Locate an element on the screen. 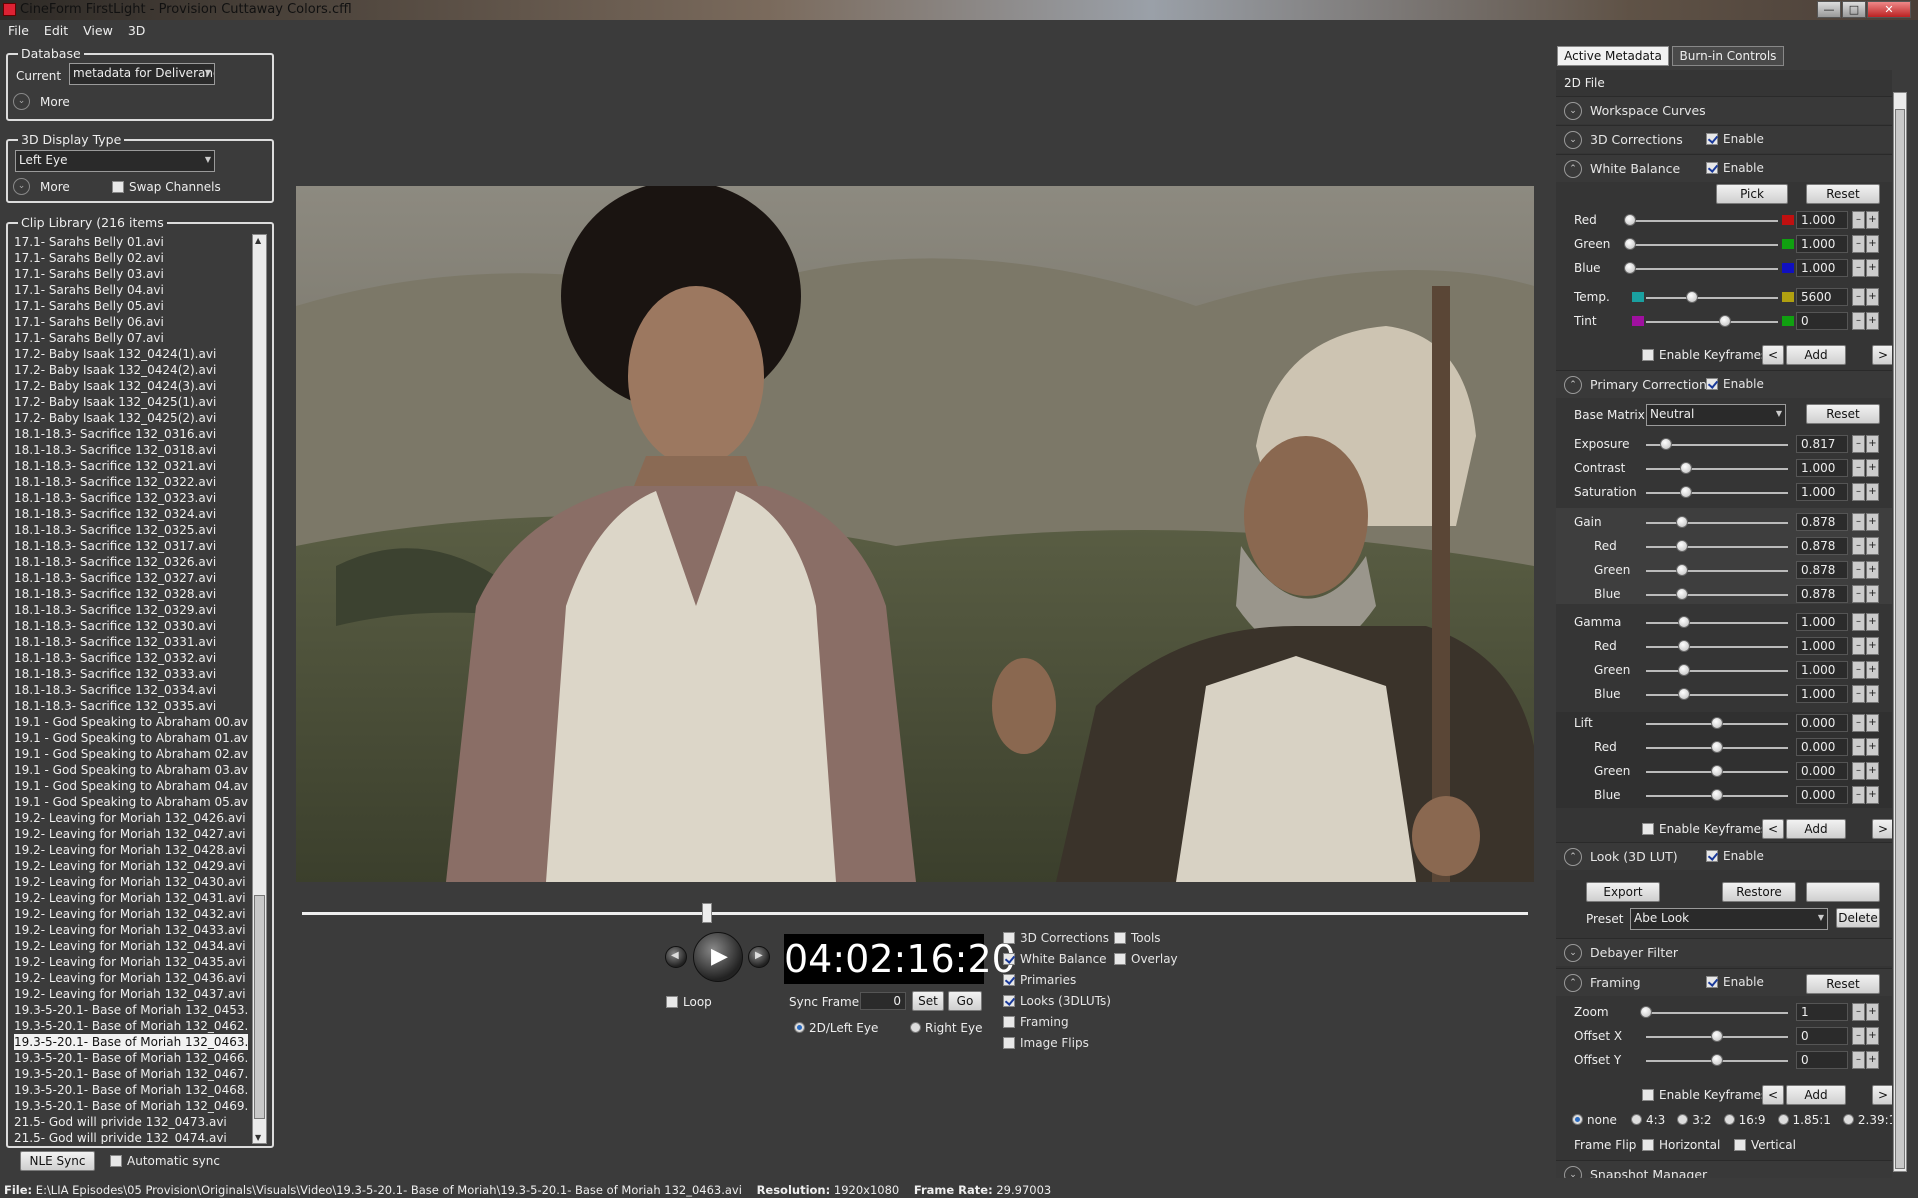 The width and height of the screenshot is (1918, 1198). clip-list-item: 19.2- Leaving for Moriah 132_0427.avi is located at coordinates (131, 834).